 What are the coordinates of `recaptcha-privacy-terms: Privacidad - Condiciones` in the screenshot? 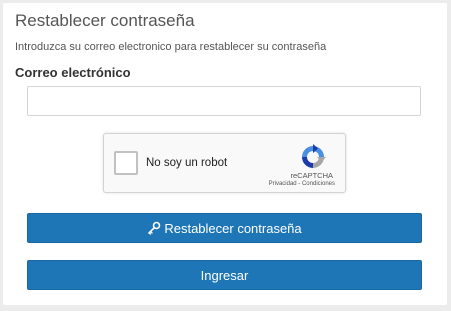 It's located at (302, 184).